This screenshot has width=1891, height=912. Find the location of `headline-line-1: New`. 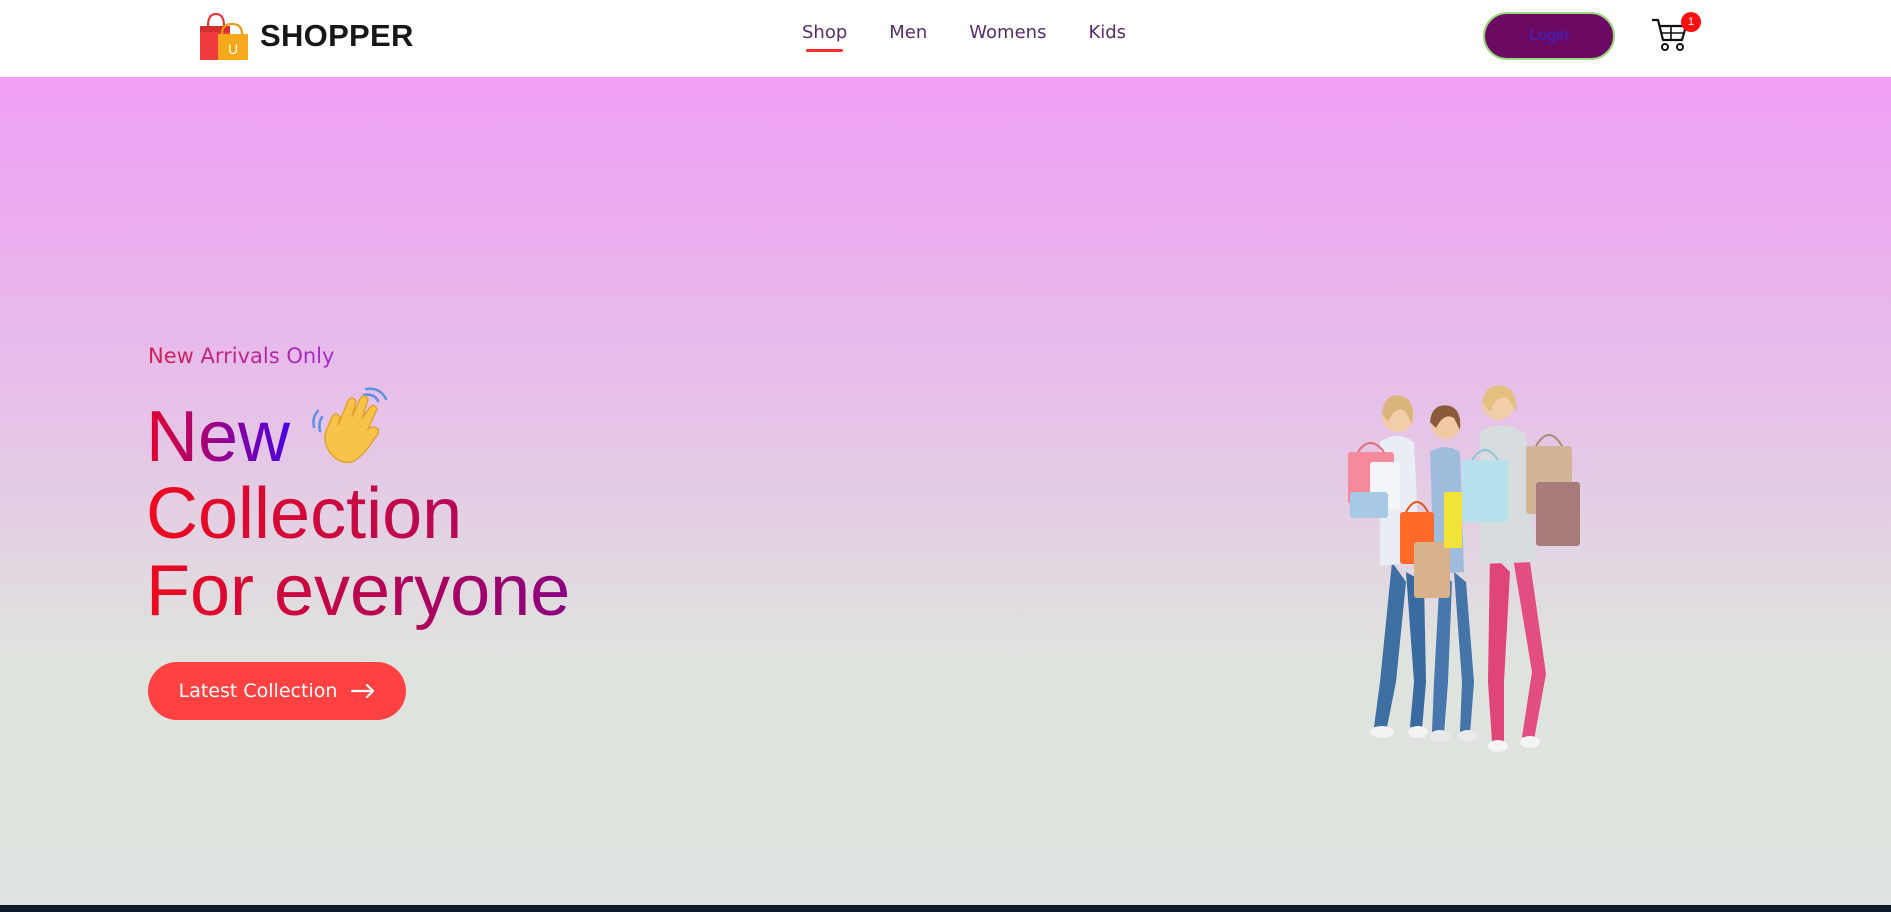

headline-line-1: New is located at coordinates (358, 431).